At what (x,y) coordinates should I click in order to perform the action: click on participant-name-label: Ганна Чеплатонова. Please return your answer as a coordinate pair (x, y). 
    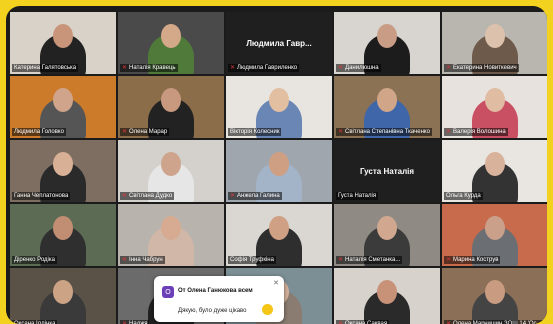
    Looking at the image, I should click on (41, 196).